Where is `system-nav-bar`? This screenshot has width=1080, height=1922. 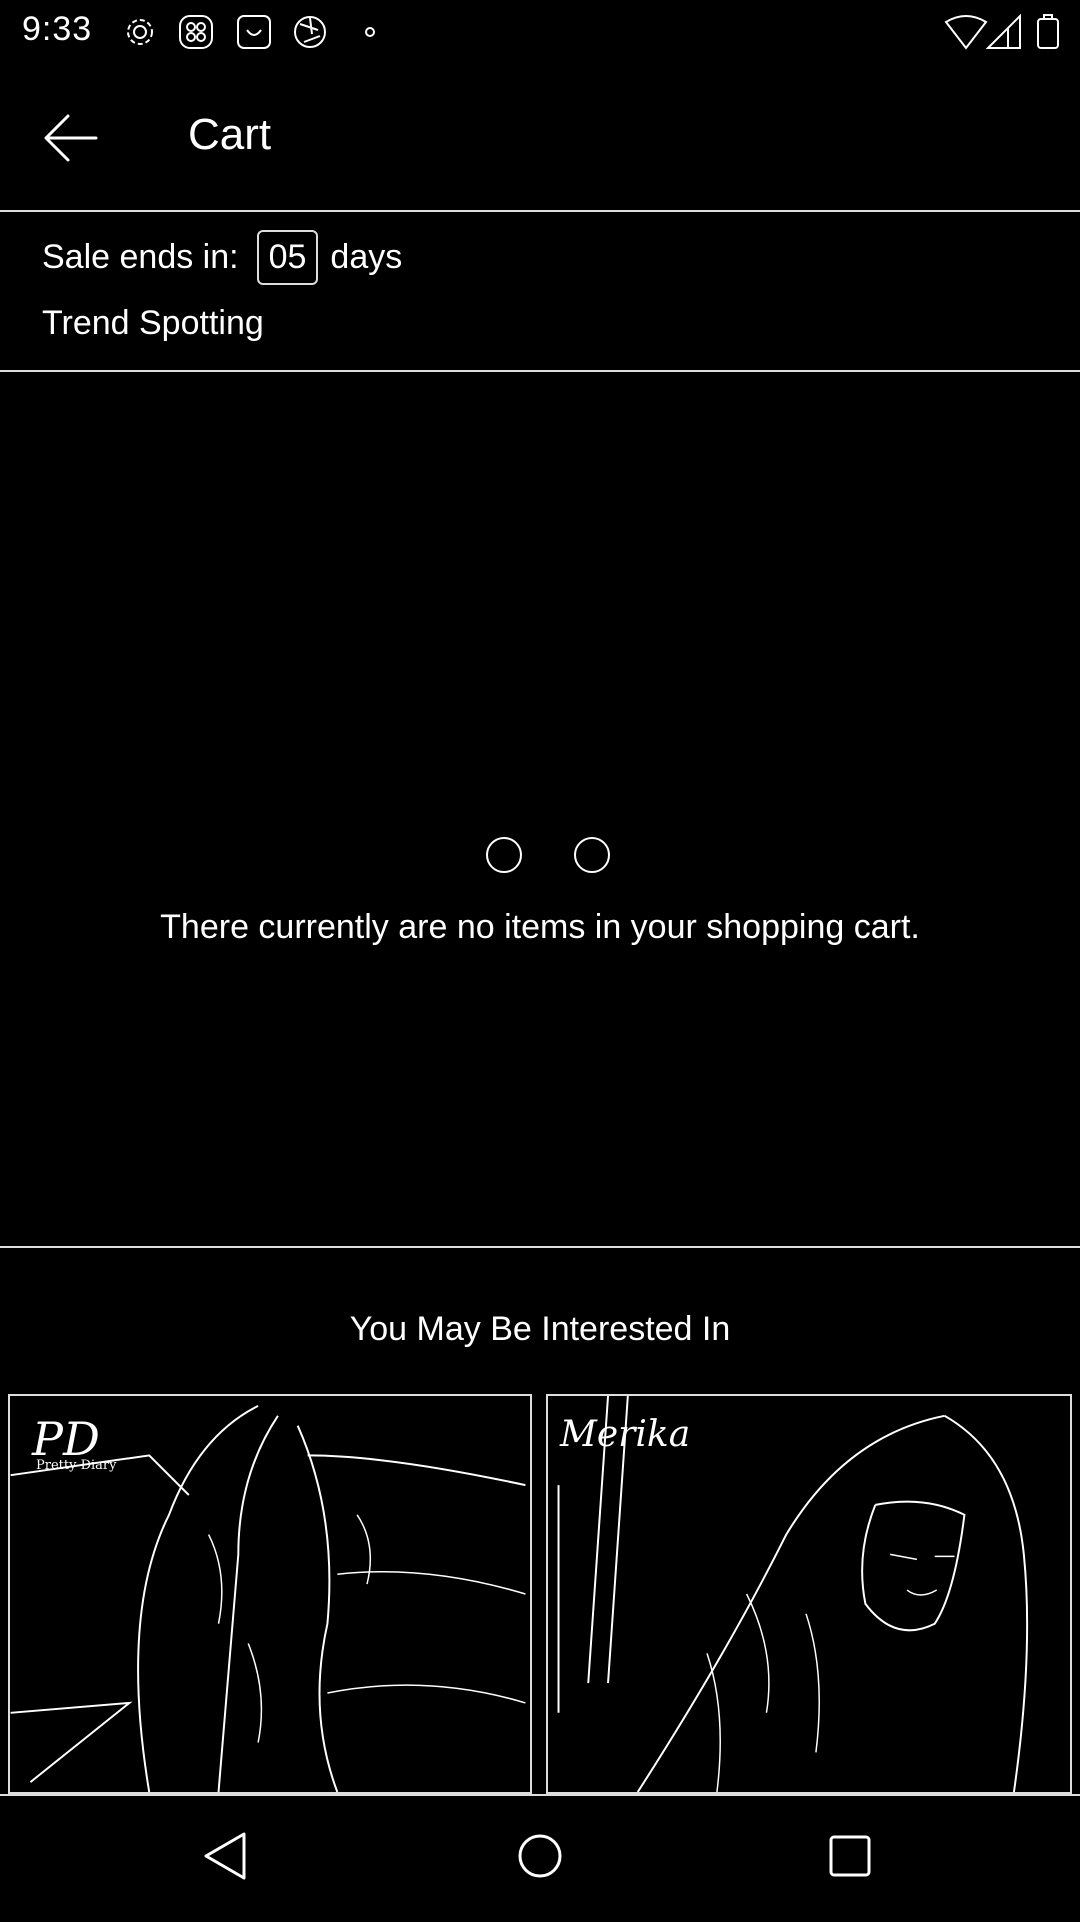 system-nav-bar is located at coordinates (540, 1858).